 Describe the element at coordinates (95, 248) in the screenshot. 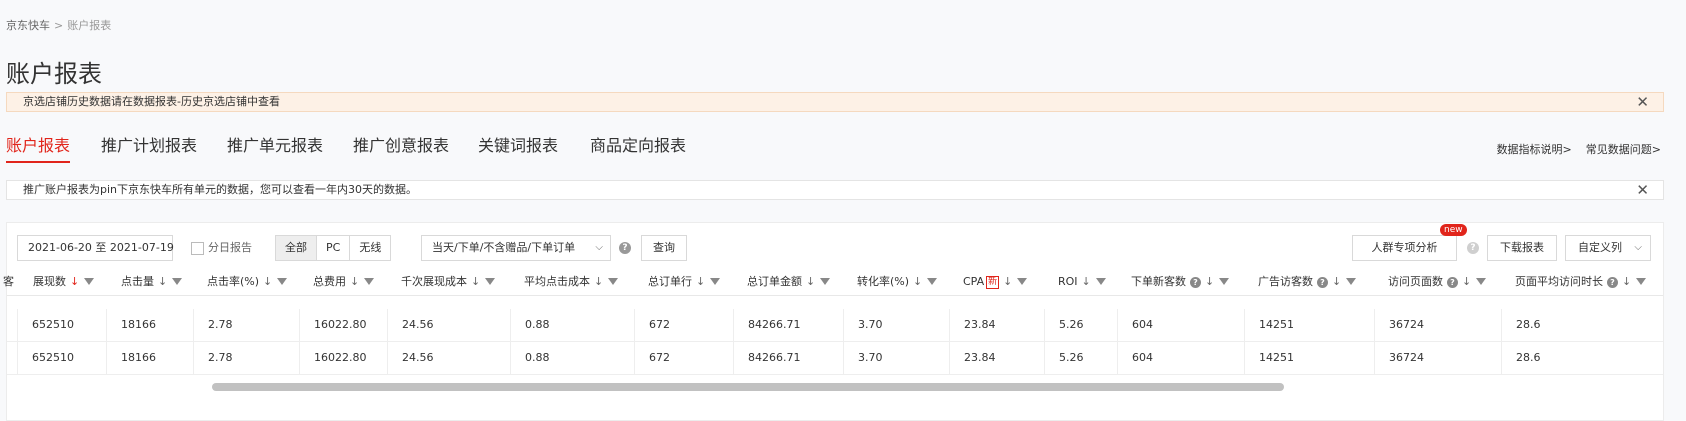

I see `date-range-picker: 2021-06-20 至 2021-07-19` at that location.